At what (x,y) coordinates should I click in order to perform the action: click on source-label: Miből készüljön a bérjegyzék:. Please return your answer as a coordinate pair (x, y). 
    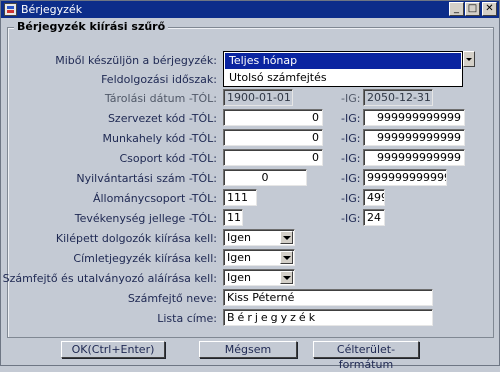
    Looking at the image, I should click on (136, 60).